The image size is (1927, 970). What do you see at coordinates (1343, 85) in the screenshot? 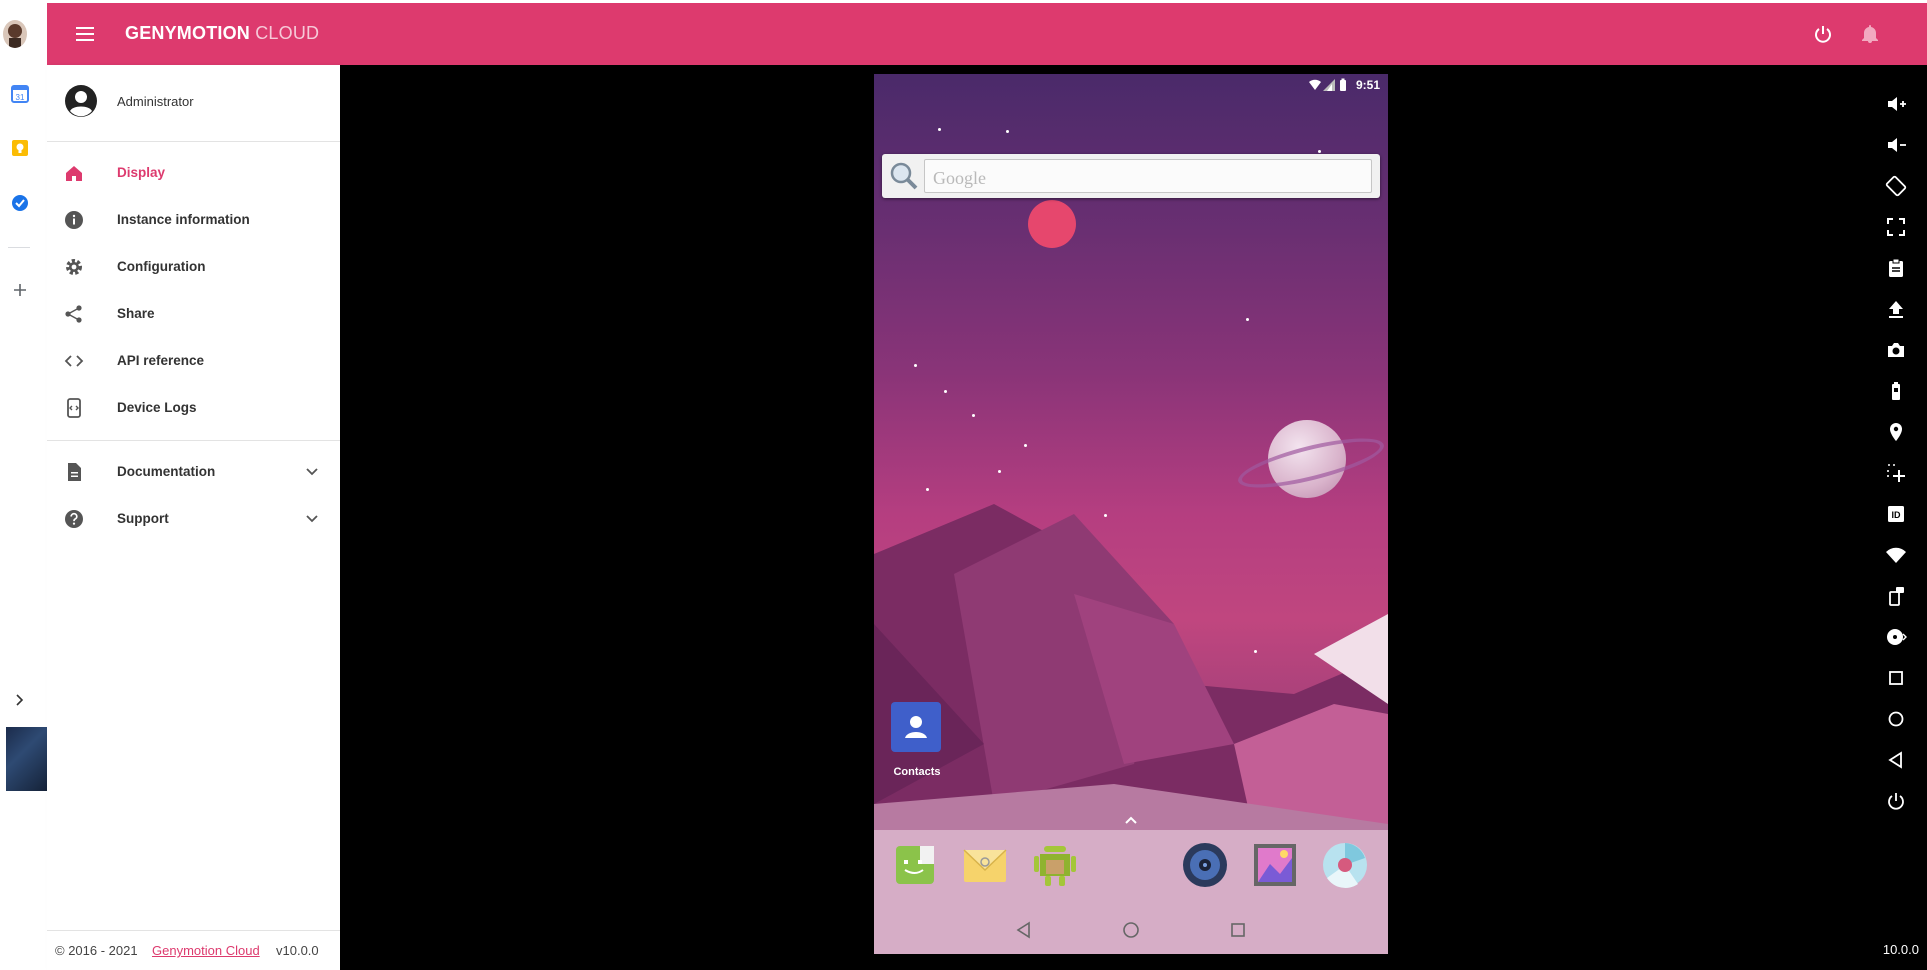
I see `battery-status-icon` at bounding box center [1343, 85].